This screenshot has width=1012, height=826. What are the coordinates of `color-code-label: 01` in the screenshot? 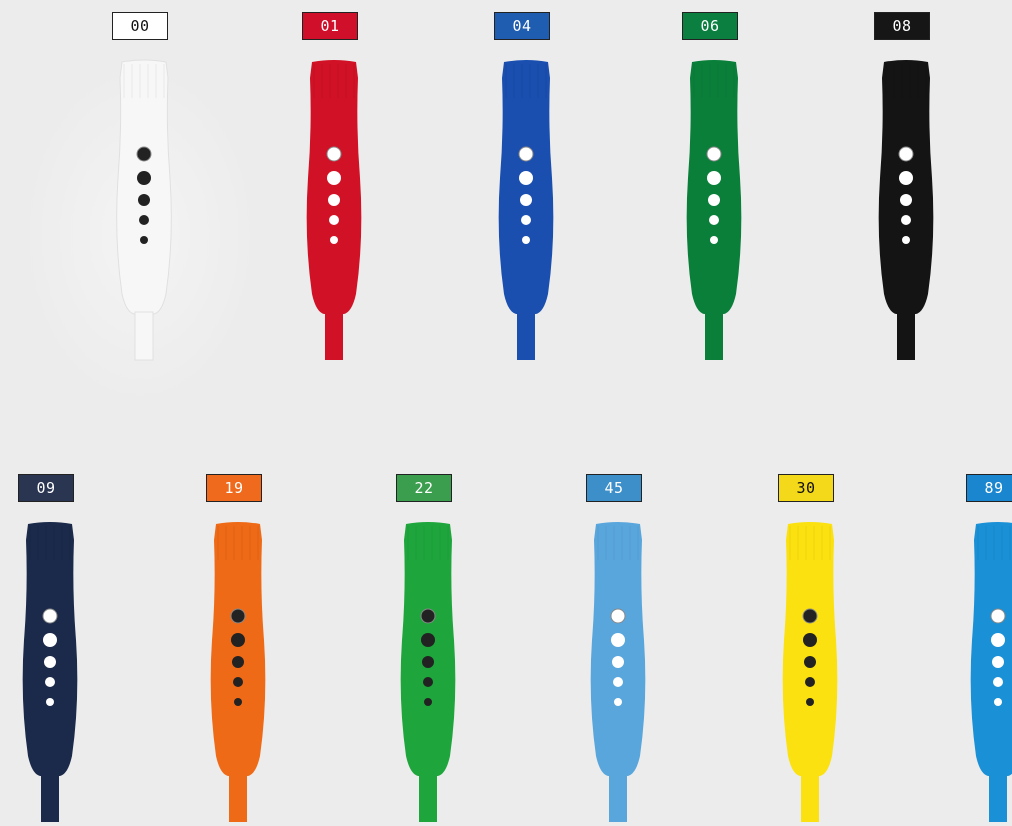 It's located at (330, 26).